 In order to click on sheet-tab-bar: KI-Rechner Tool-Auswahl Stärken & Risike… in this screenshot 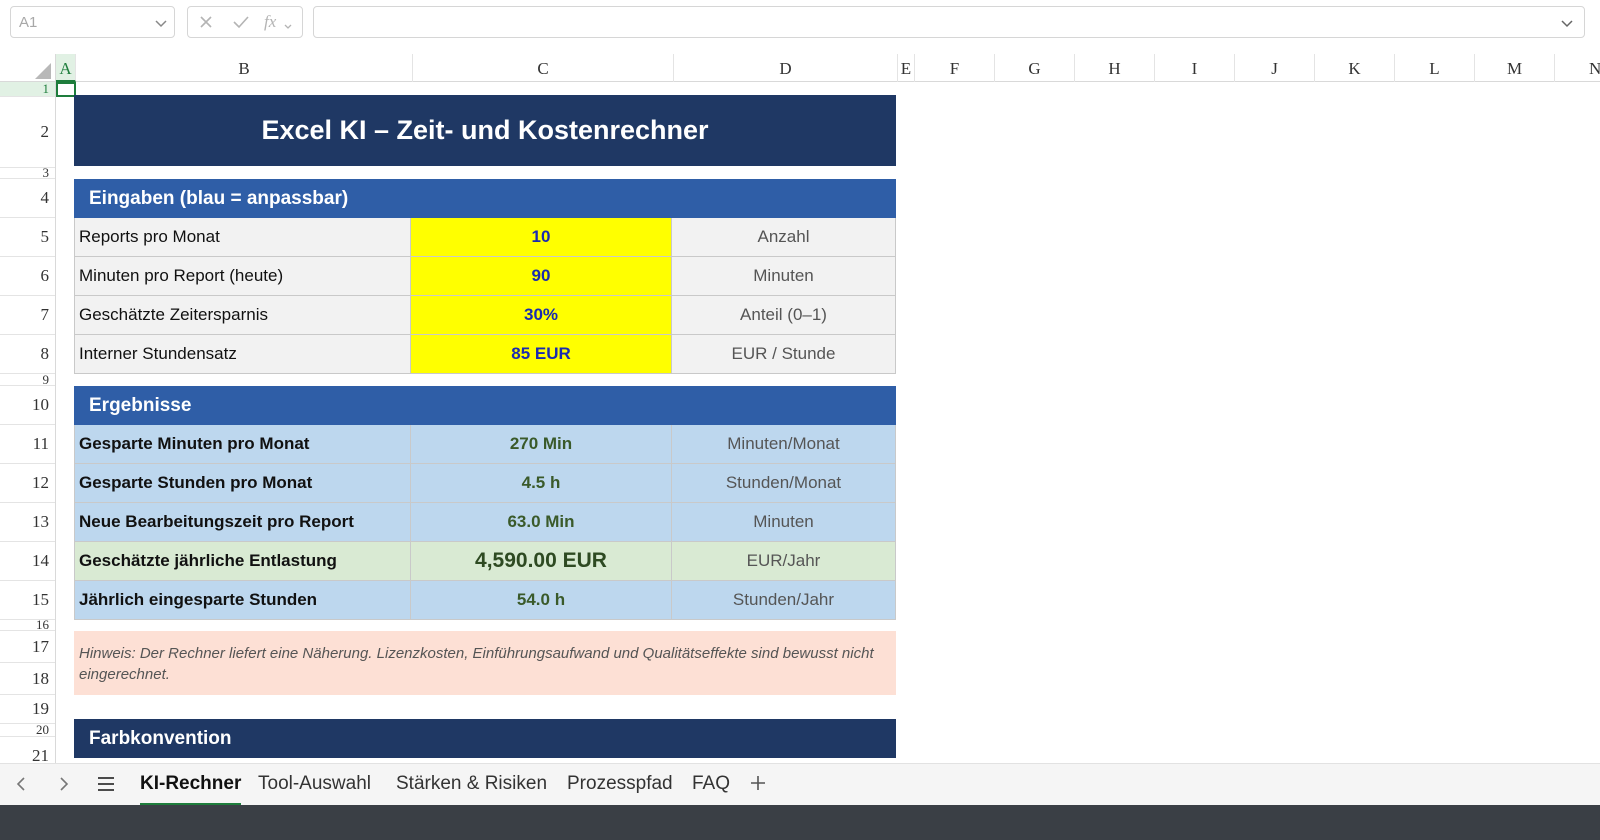, I will do `click(800, 784)`.